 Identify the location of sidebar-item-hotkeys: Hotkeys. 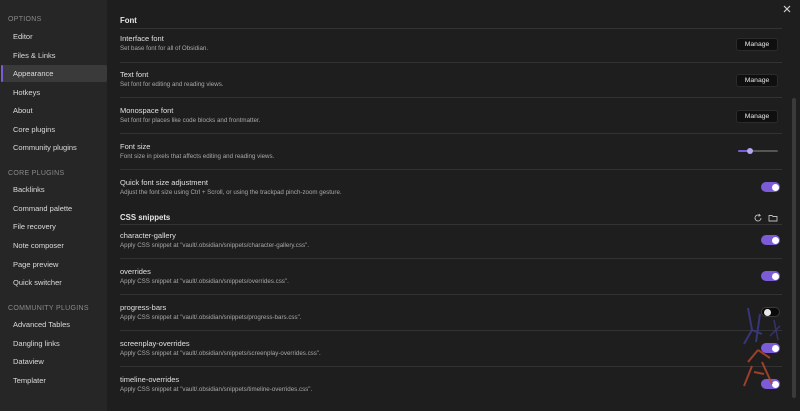
(54, 92).